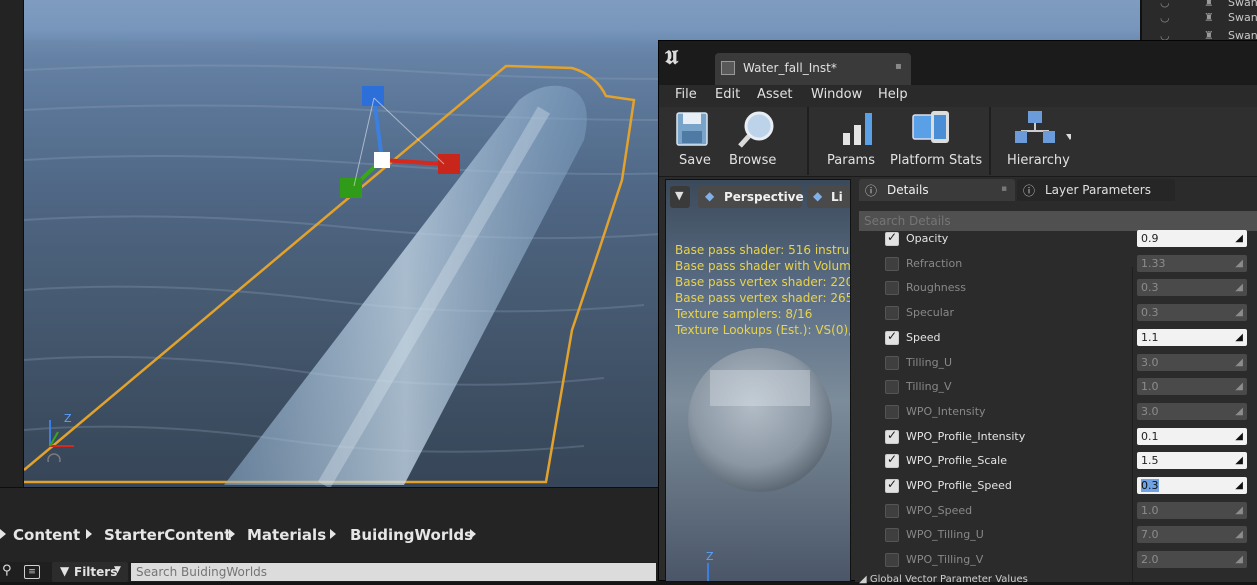 The image size is (1257, 585). Describe the element at coordinates (7, 570) in the screenshot. I see `search-icon: ⚲` at that location.